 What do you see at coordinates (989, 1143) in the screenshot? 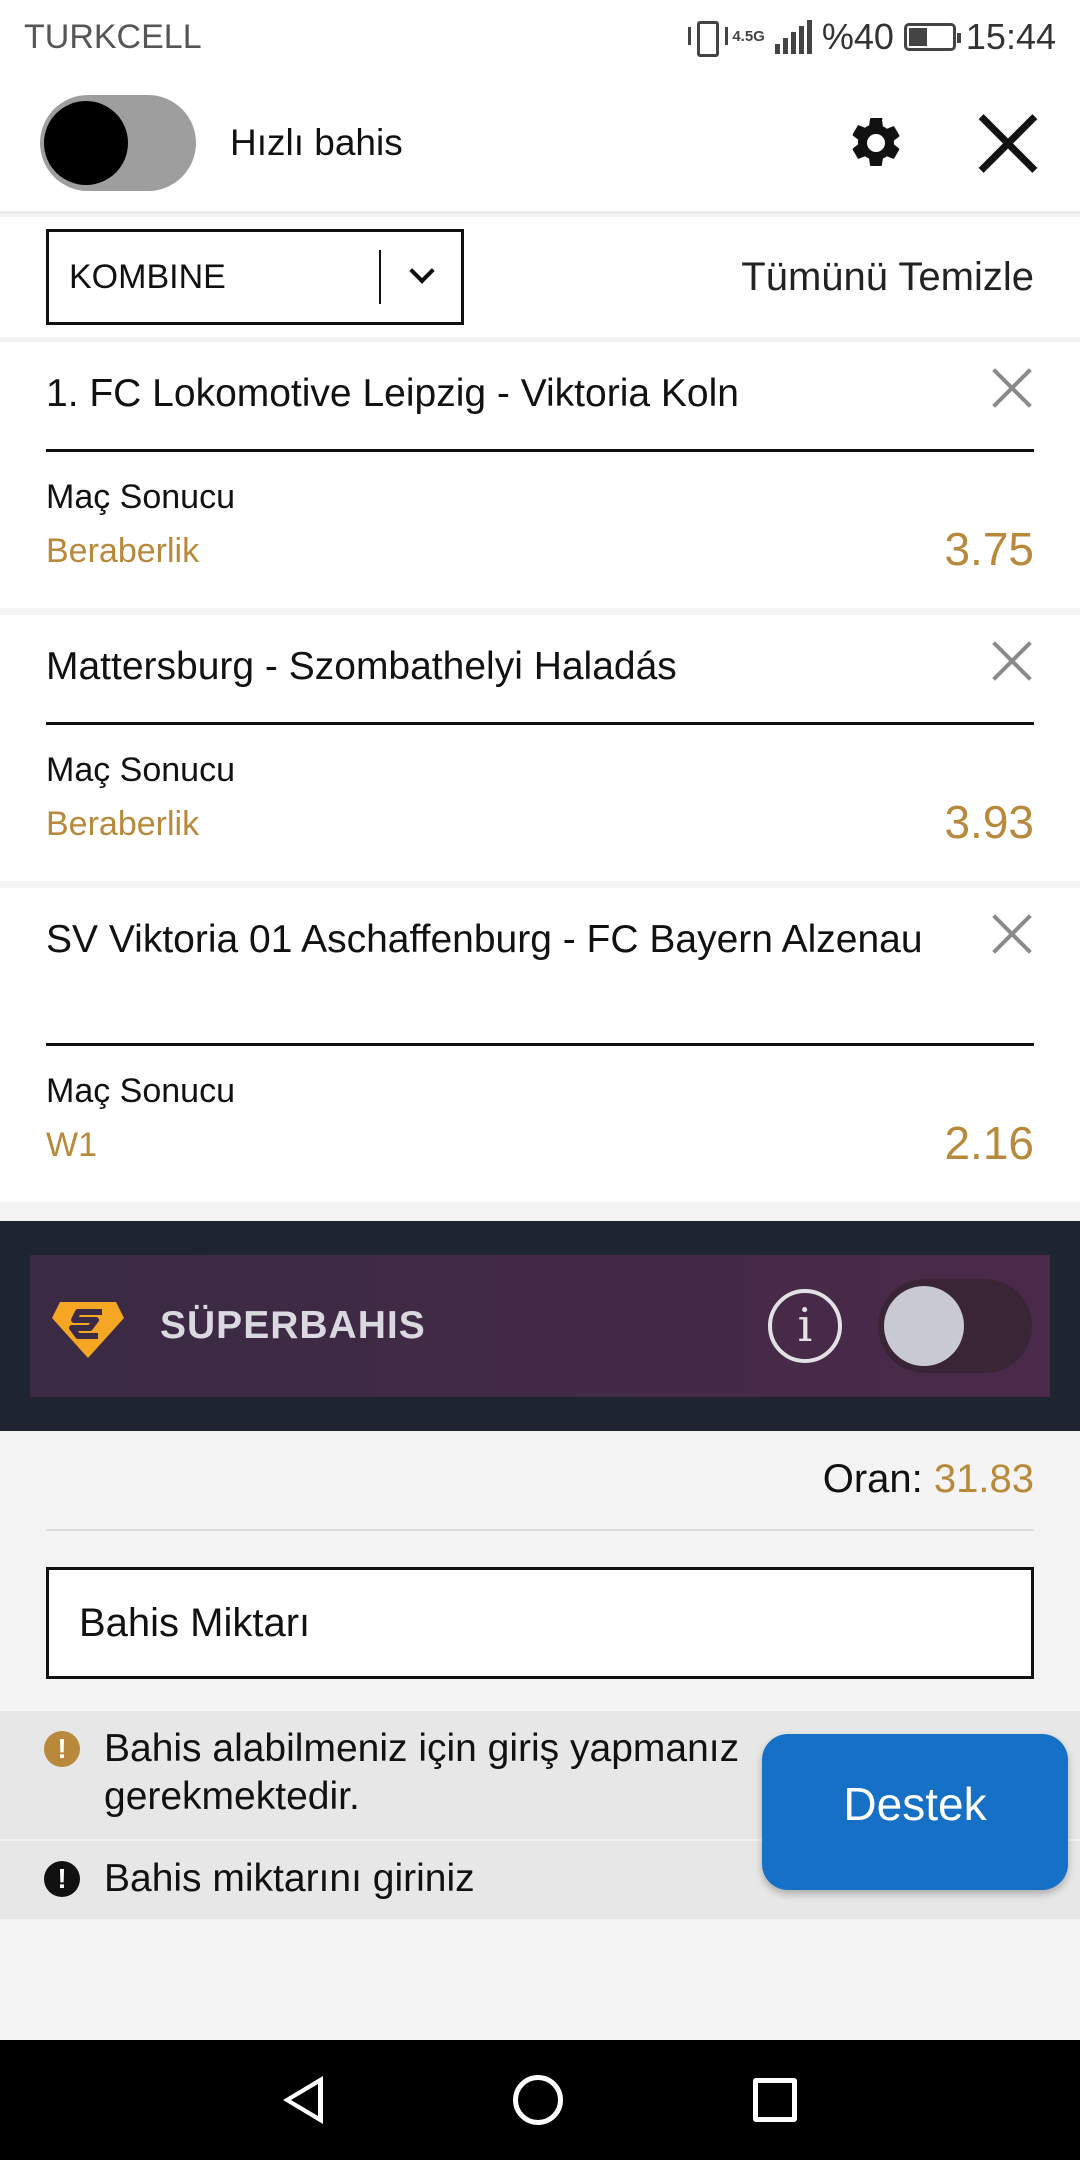
I see `odd-value: 2.16` at bounding box center [989, 1143].